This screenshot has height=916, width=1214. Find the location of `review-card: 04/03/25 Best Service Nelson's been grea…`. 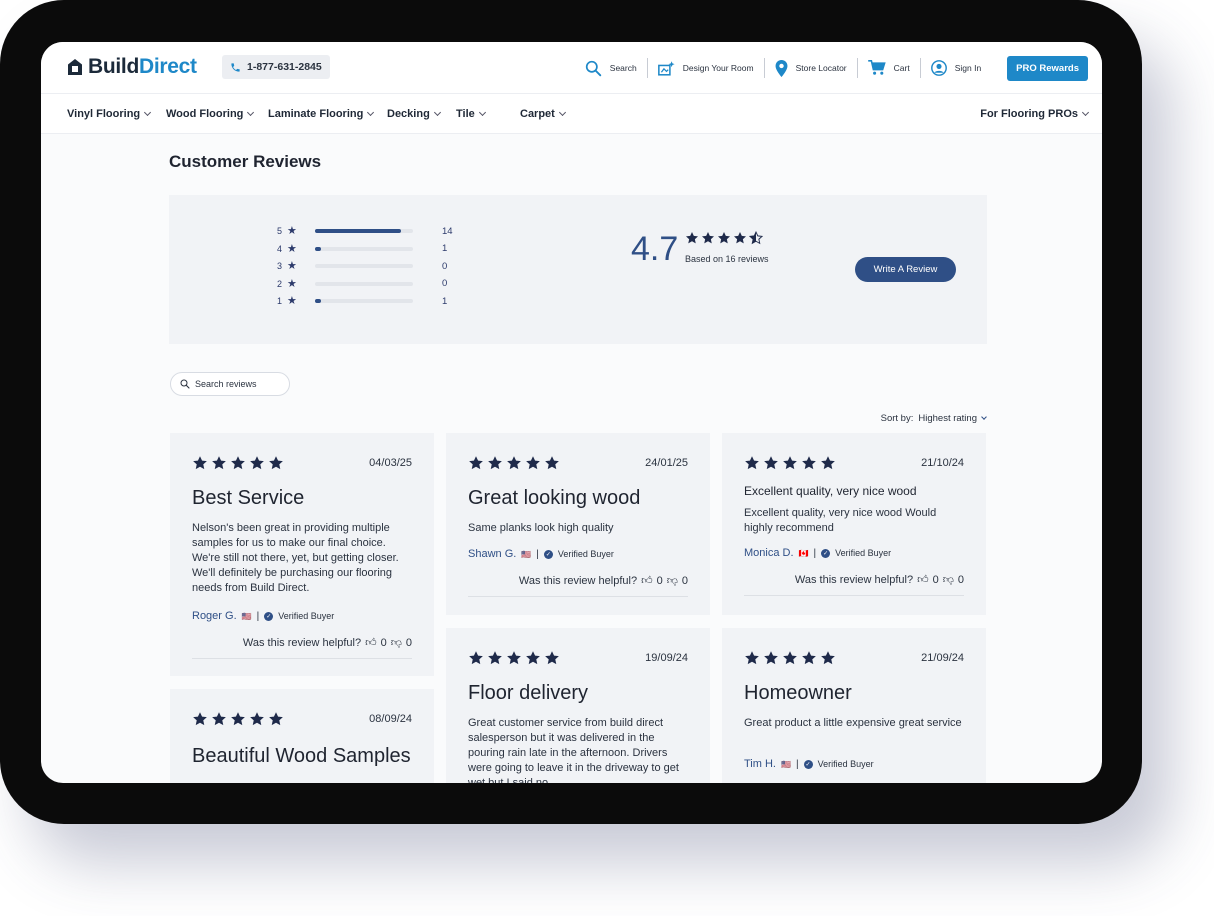

review-card: 04/03/25 Best Service Nelson's been grea… is located at coordinates (302, 554).